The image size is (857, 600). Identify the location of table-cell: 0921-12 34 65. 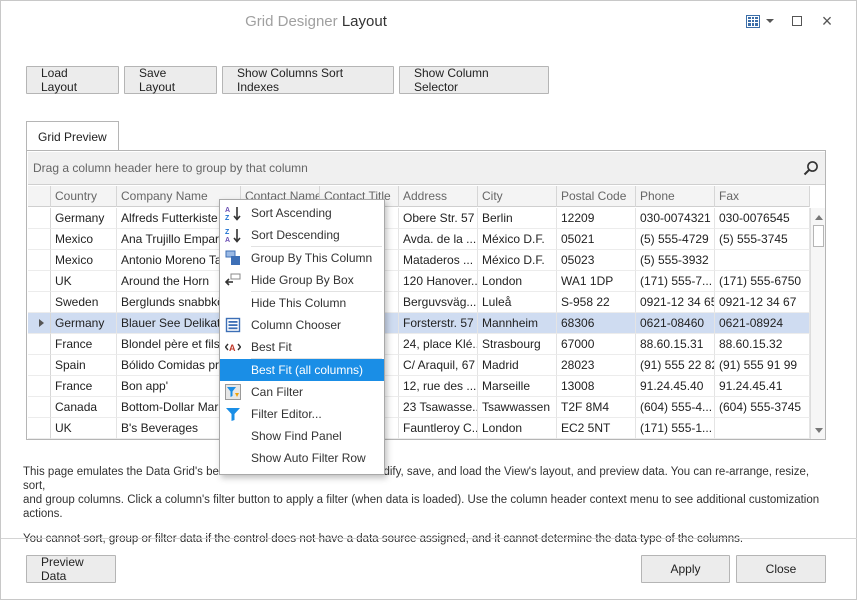
(675, 302).